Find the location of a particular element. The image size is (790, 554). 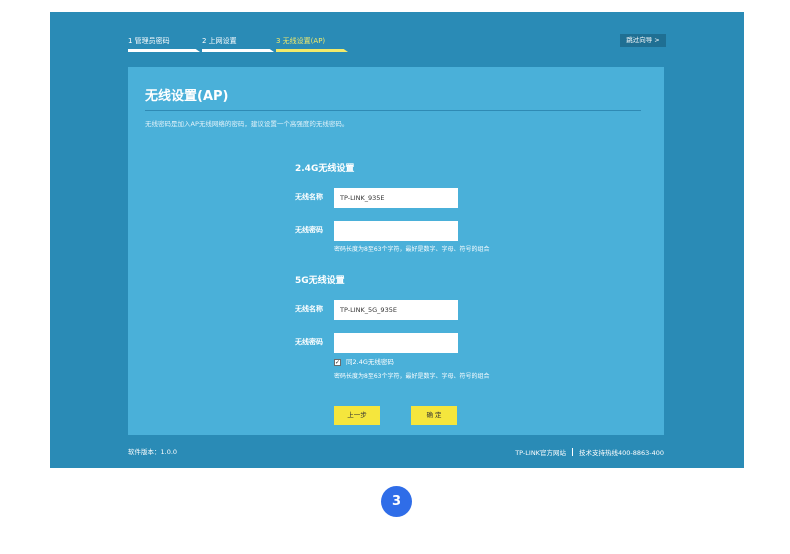

ssid-input-2g is located at coordinates (396, 198).